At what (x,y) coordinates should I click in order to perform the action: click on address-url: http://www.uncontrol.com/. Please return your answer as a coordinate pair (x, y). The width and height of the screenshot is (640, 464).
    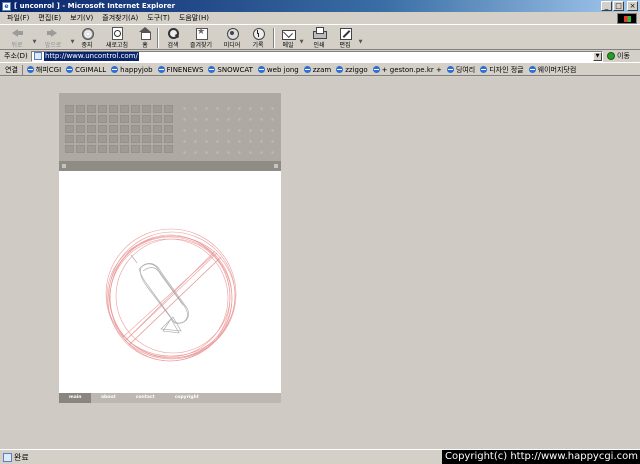
    Looking at the image, I should click on (91, 56).